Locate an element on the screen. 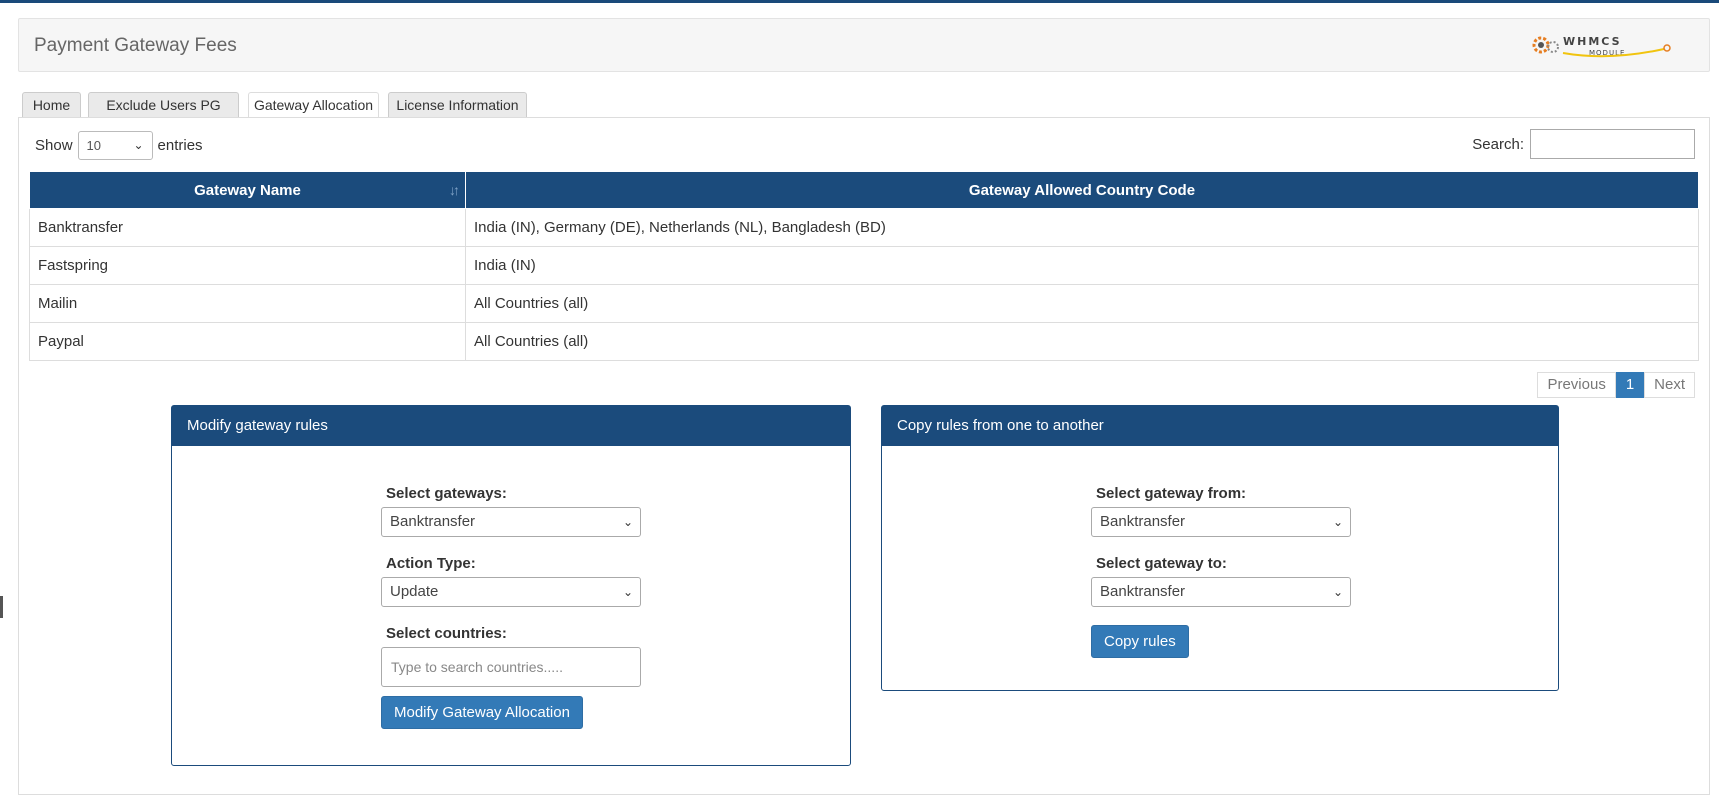 The width and height of the screenshot is (1719, 802). select-gateway-to-dropdown: Banktransfer ⌄ is located at coordinates (1221, 592).